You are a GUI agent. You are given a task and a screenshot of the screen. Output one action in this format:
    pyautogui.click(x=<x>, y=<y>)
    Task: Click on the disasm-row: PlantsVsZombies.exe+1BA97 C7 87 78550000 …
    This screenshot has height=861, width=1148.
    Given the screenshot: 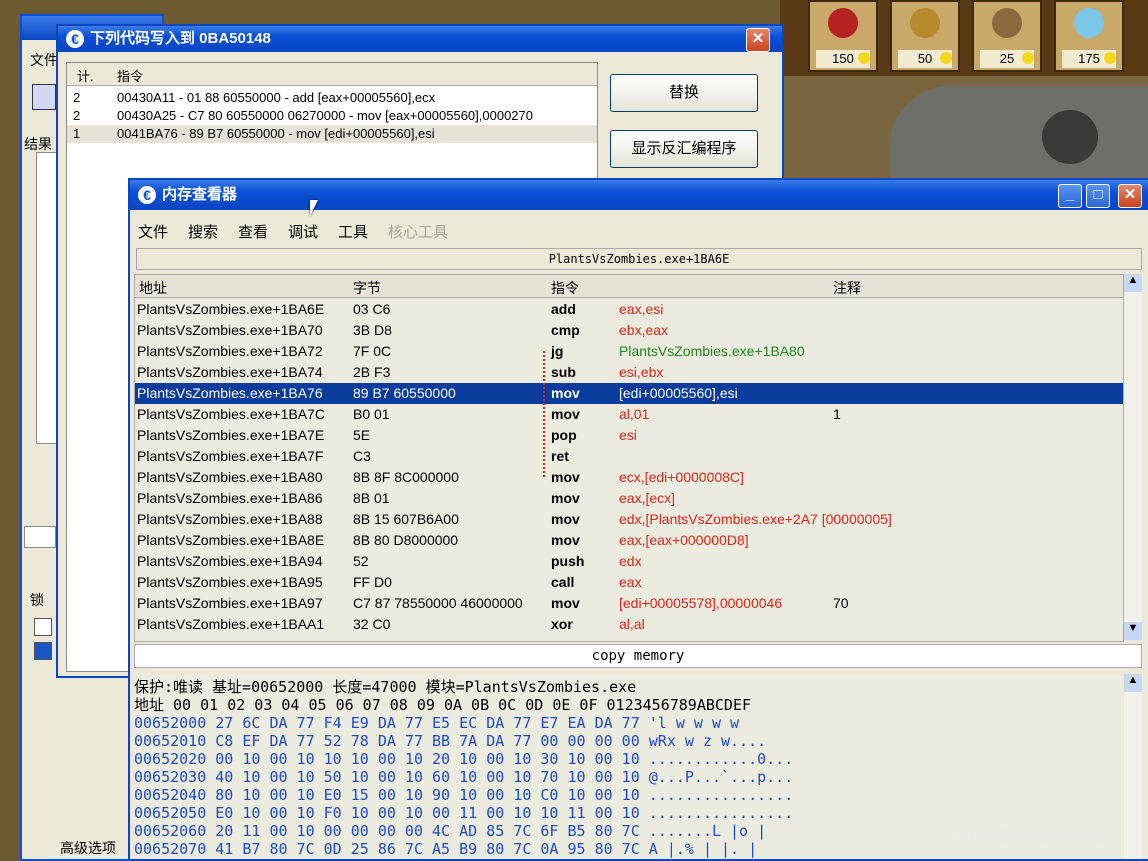 What is the action you would take?
    pyautogui.click(x=629, y=603)
    